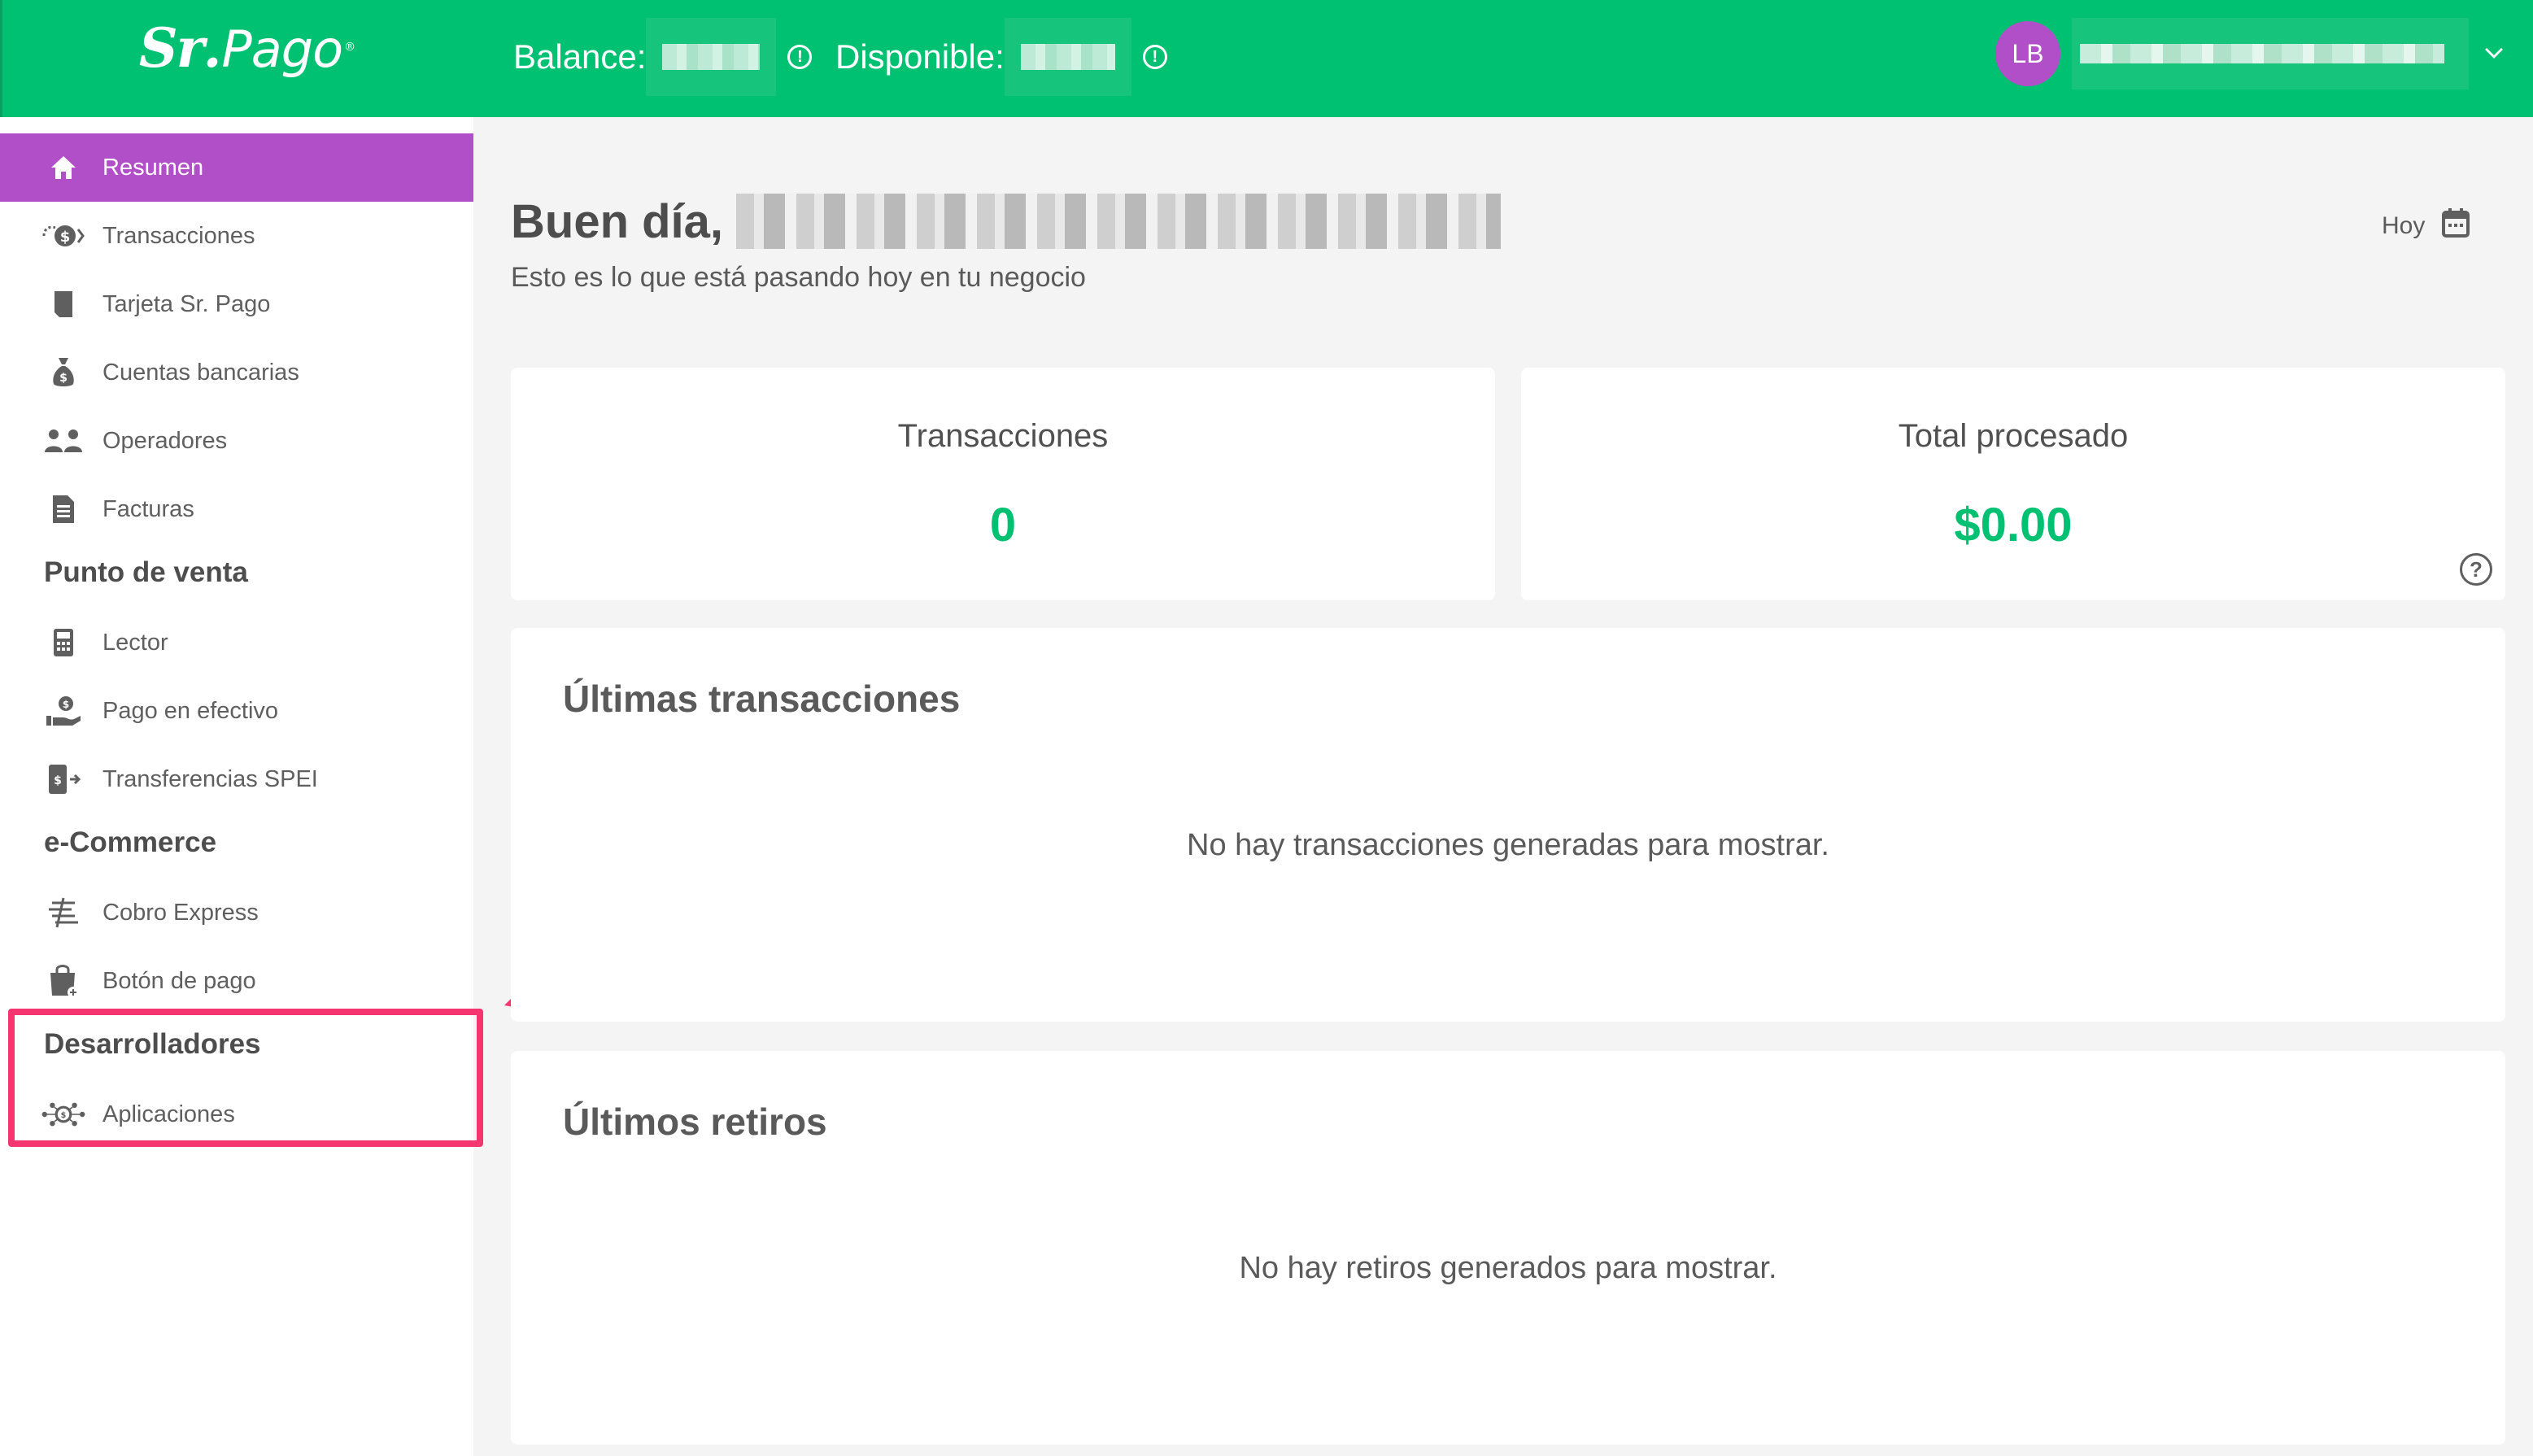  What do you see at coordinates (237, 643) in the screenshot?
I see `sidebar-item-lector: Lector` at bounding box center [237, 643].